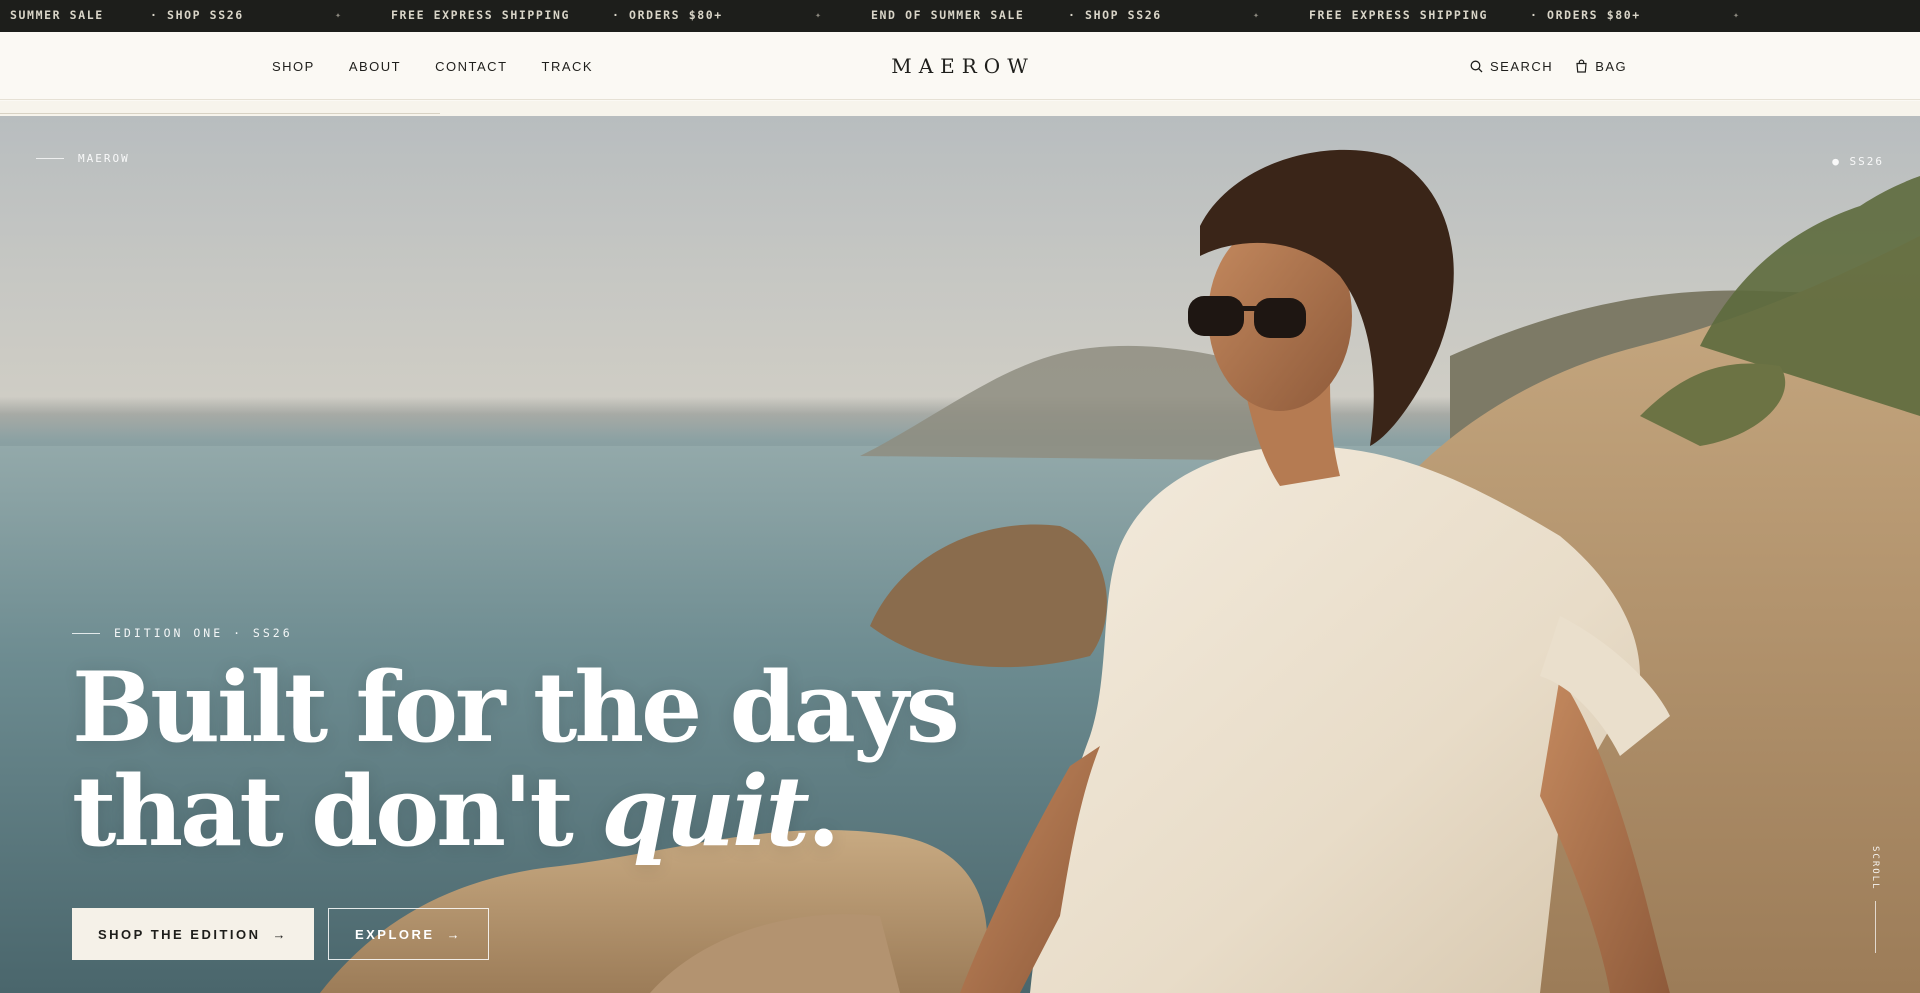  I want to click on hero-eyebrow: EDITION ONE · SS26, so click(182, 633).